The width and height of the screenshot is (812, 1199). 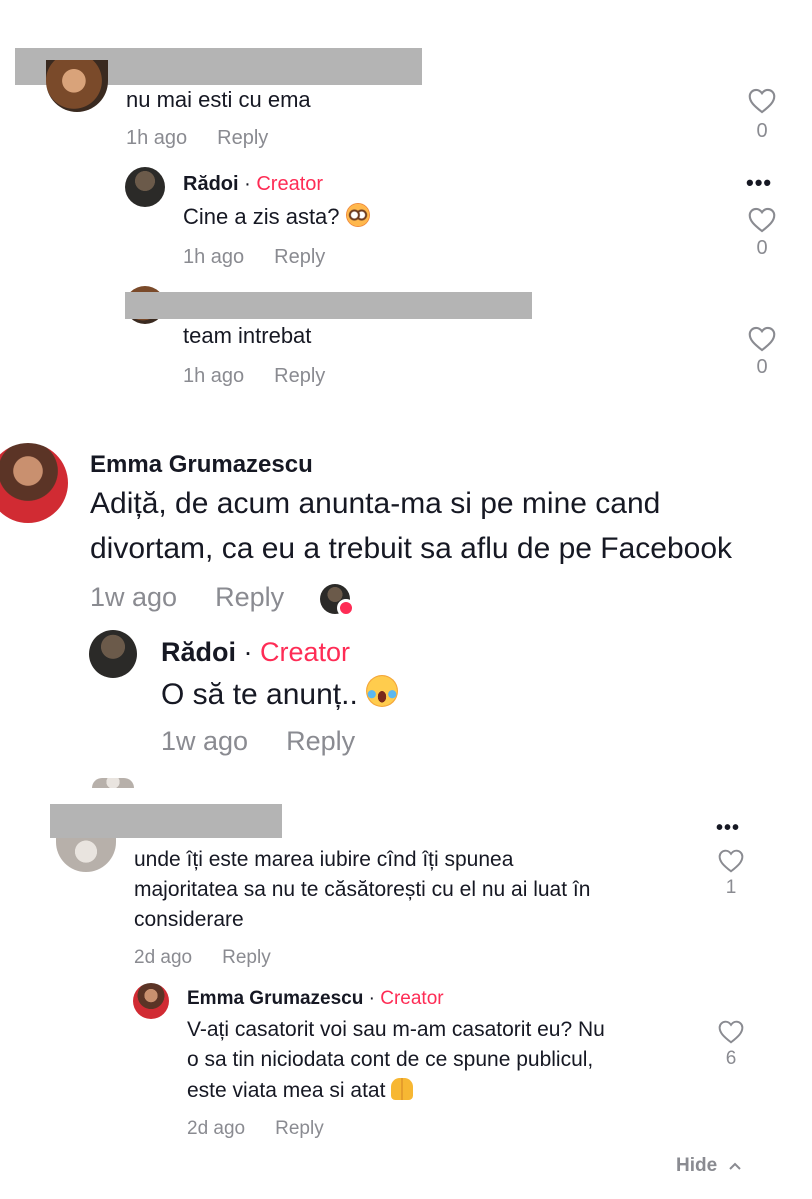 I want to click on like-count: 6, so click(x=731, y=1058).